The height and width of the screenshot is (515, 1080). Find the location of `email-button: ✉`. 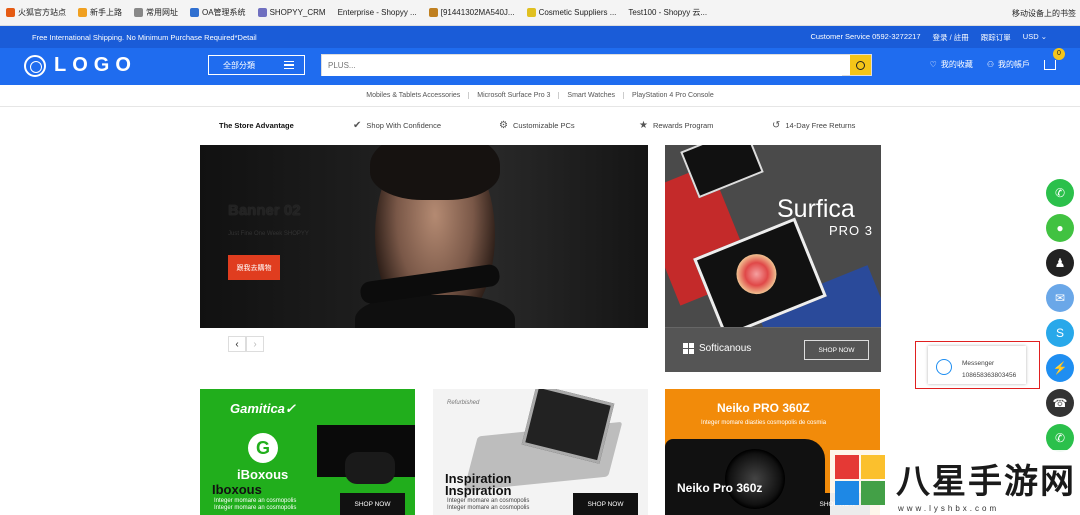

email-button: ✉ is located at coordinates (1060, 298).